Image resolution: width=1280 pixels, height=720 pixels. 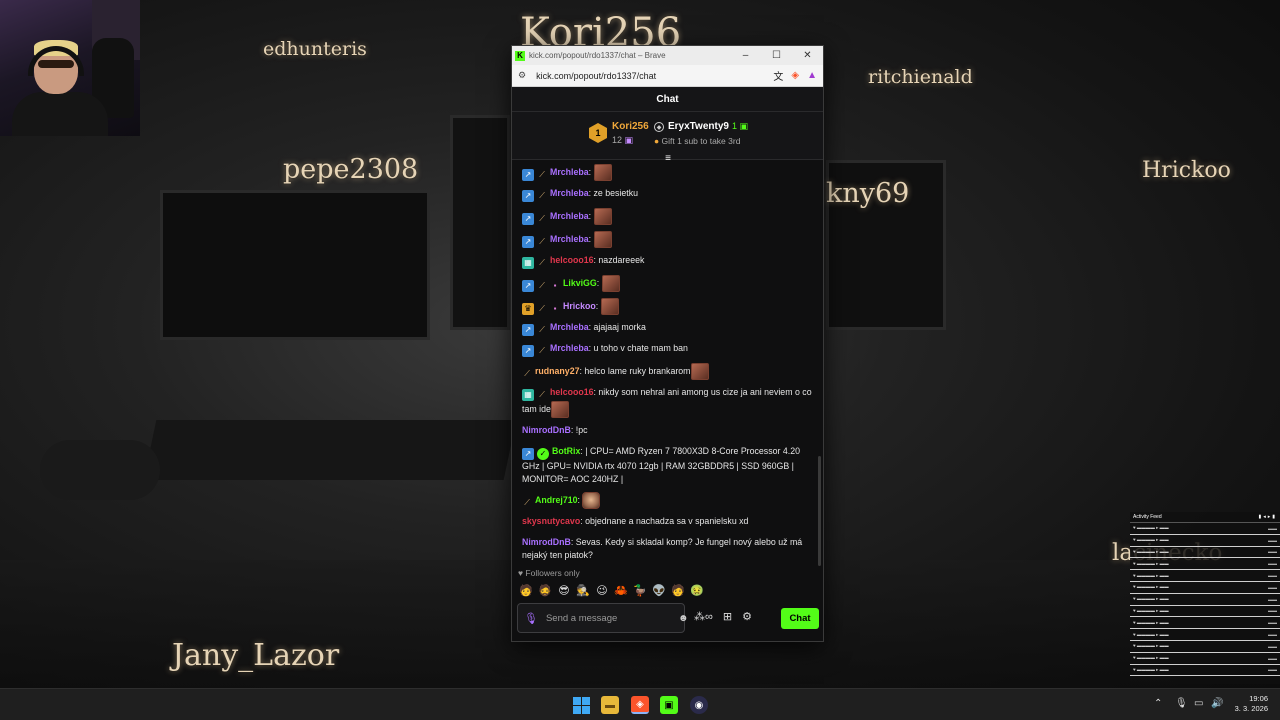 What do you see at coordinates (795, 75) in the screenshot?
I see `brave-shield-icon: ◈` at bounding box center [795, 75].